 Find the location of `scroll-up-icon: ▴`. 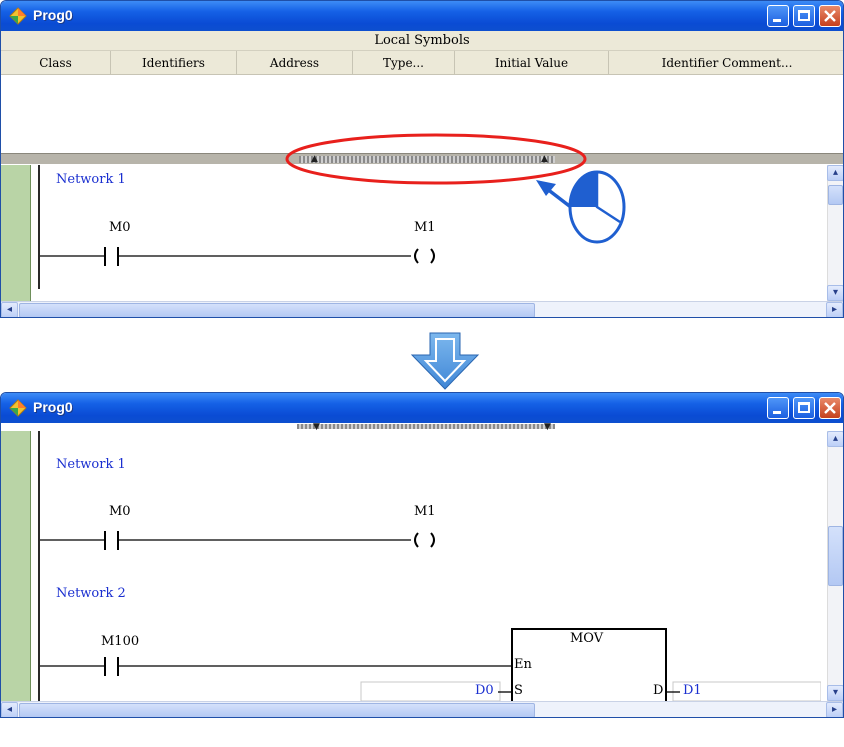

scroll-up-icon: ▴ is located at coordinates (835, 439).